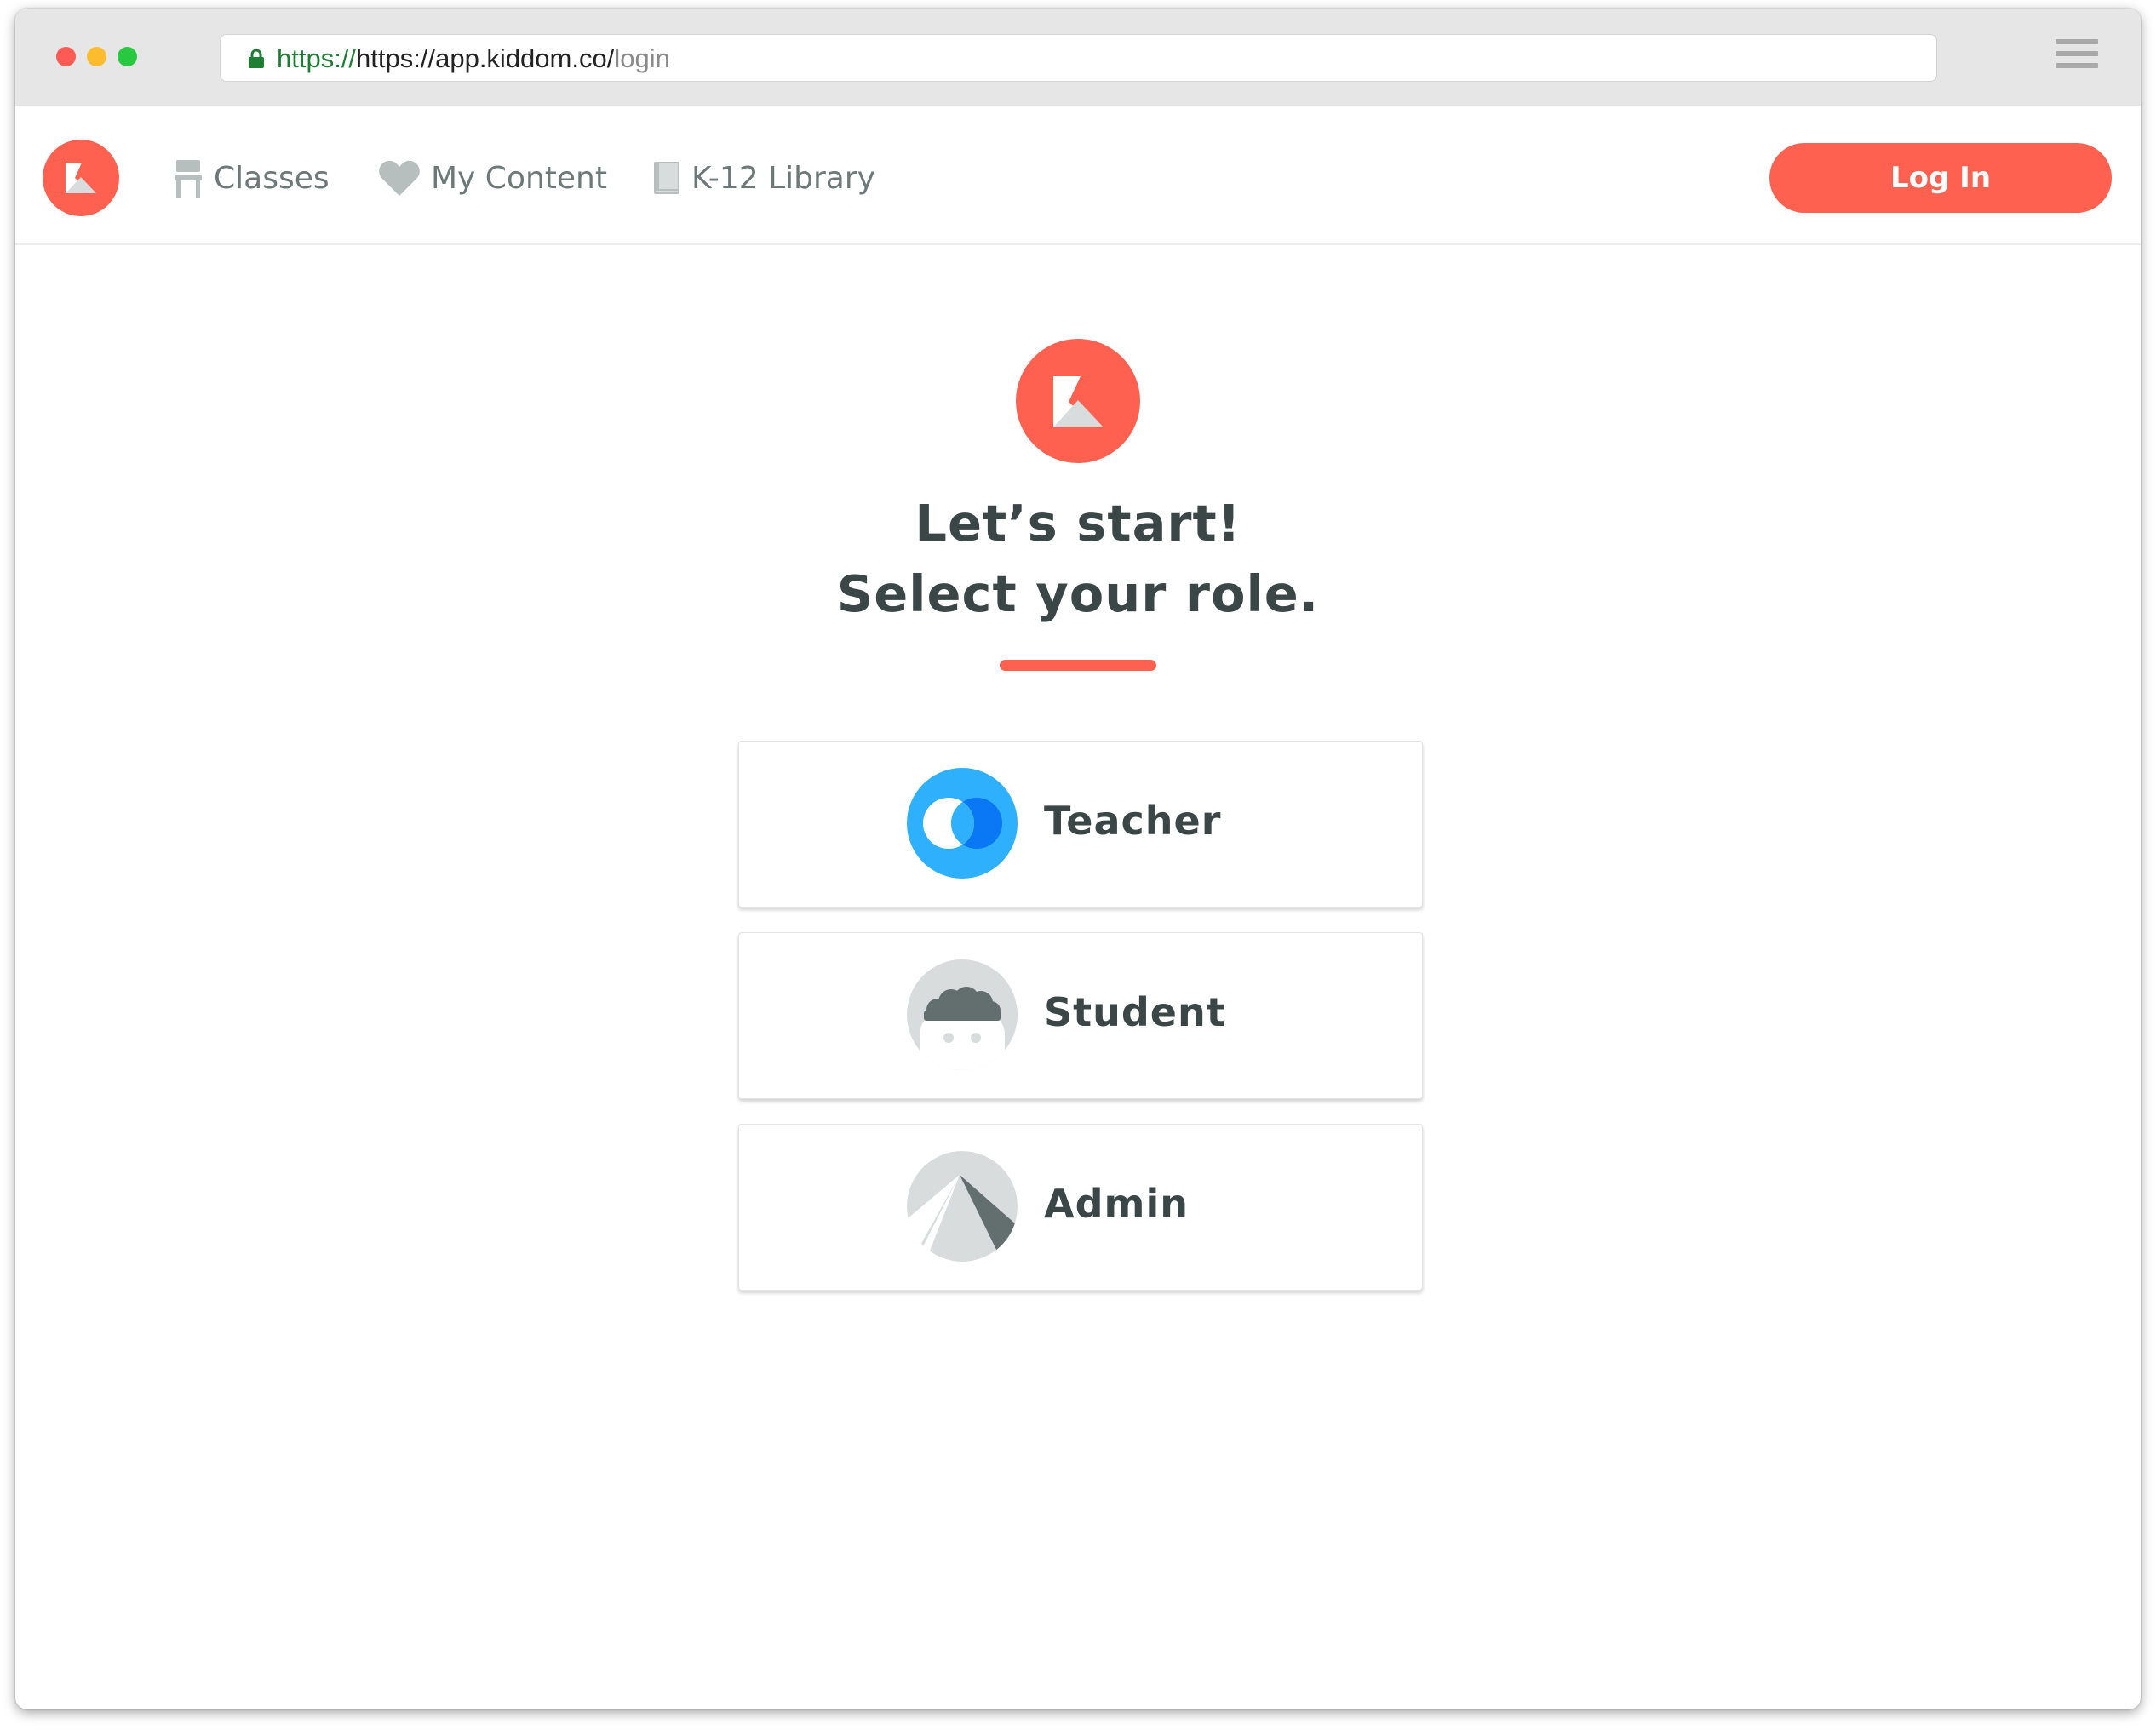  I want to click on url-text: https://https://app.kiddom.co/login, so click(473, 58).